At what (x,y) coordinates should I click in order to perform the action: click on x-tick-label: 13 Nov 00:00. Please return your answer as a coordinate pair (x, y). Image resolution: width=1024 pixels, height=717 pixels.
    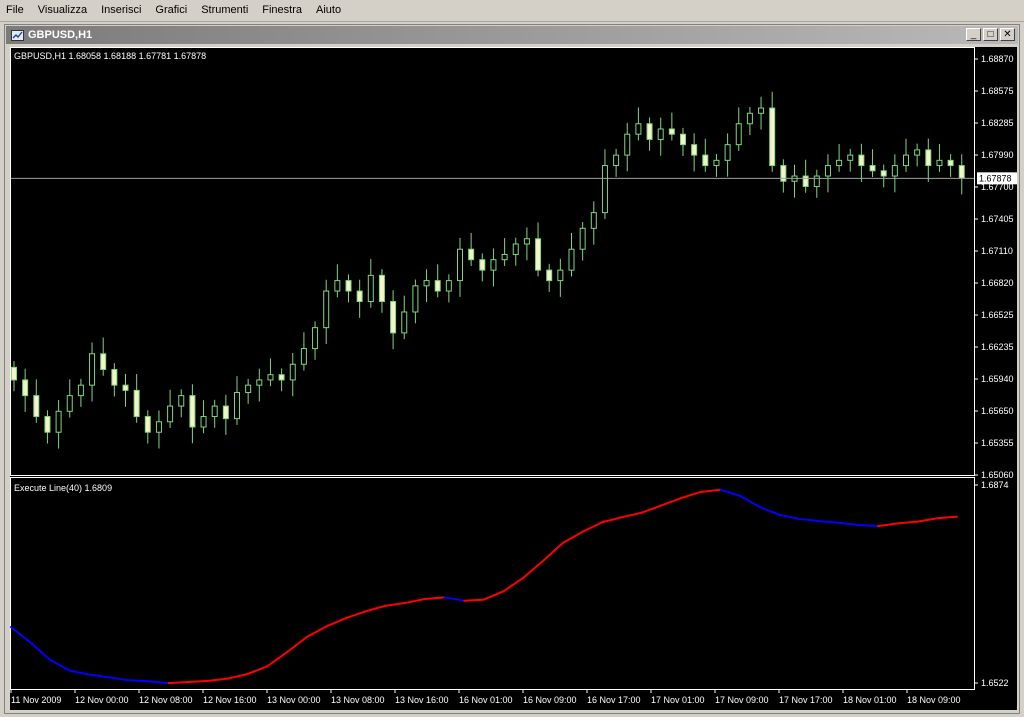
    Looking at the image, I should click on (294, 700).